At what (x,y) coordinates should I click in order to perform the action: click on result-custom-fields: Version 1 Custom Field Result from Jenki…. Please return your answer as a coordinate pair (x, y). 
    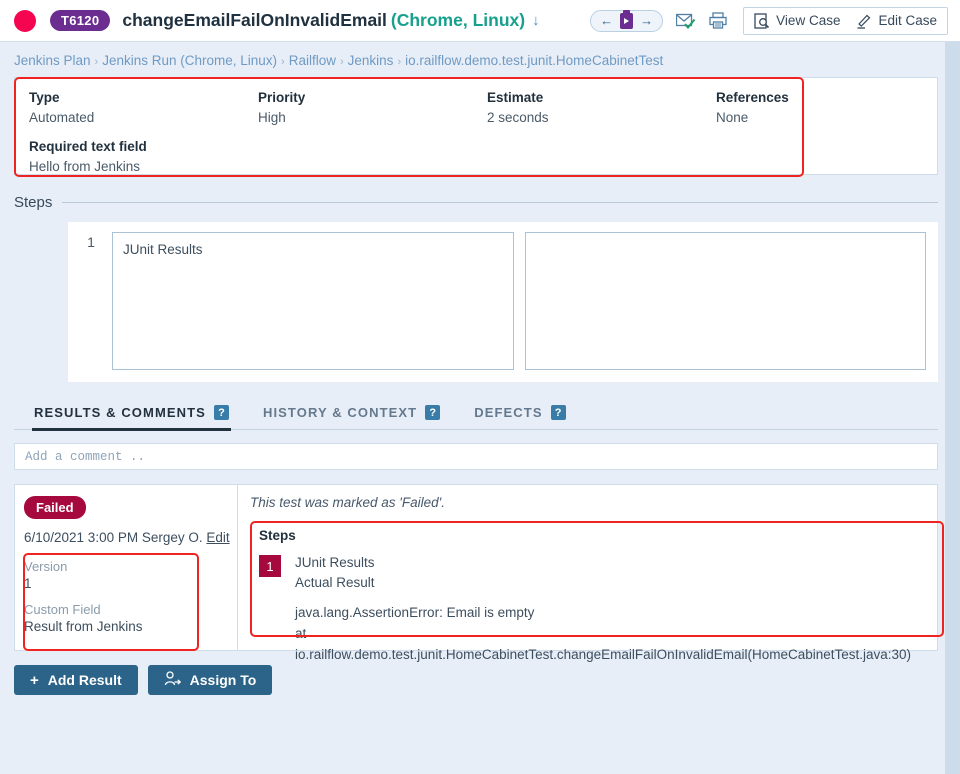
    Looking at the image, I should click on (111, 602).